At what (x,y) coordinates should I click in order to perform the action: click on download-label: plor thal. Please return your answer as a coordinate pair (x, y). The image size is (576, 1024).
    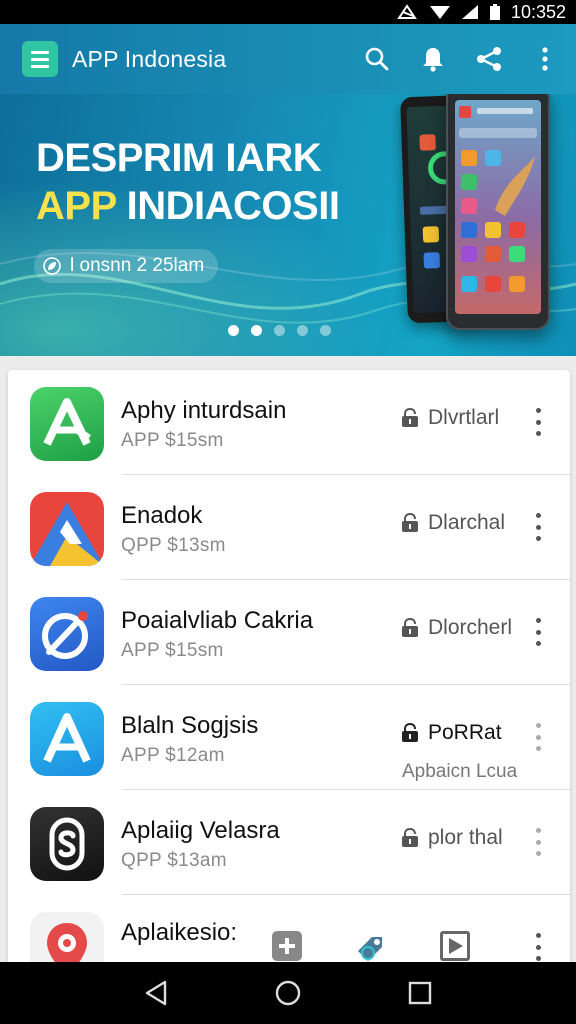
    Looking at the image, I should click on (465, 837).